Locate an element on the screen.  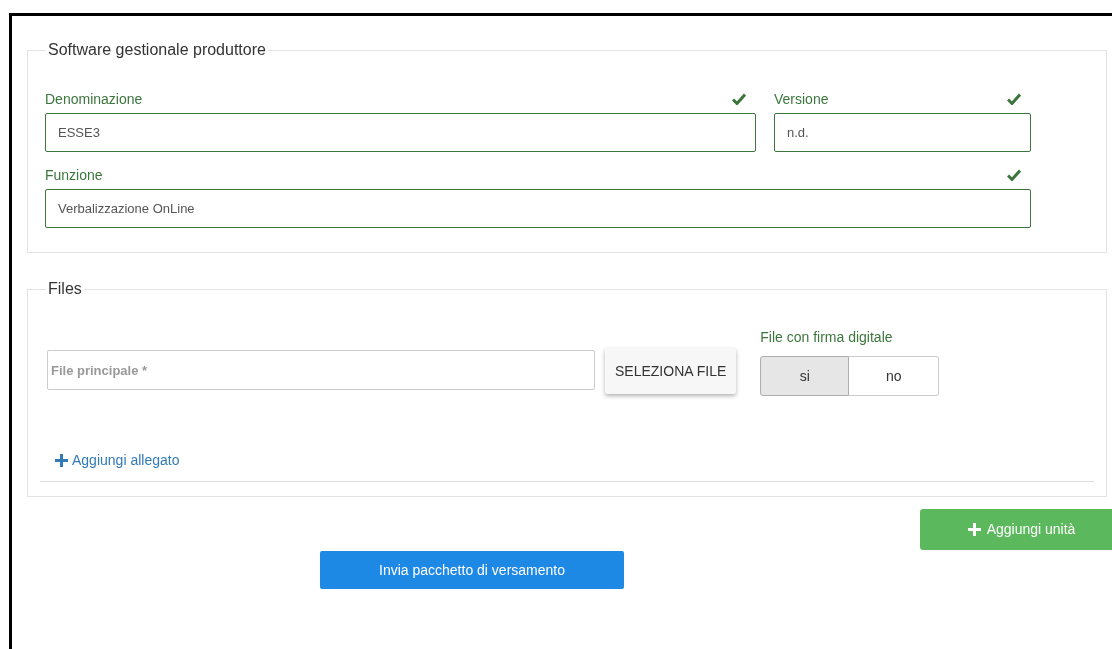
select-file-button: SELEZIONA FILE is located at coordinates (671, 371).